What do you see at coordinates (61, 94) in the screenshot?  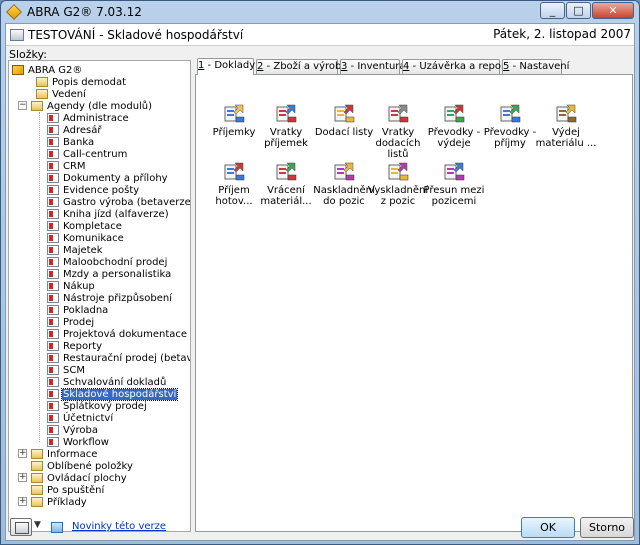 I see `tree-item-vedeni: Vedení` at bounding box center [61, 94].